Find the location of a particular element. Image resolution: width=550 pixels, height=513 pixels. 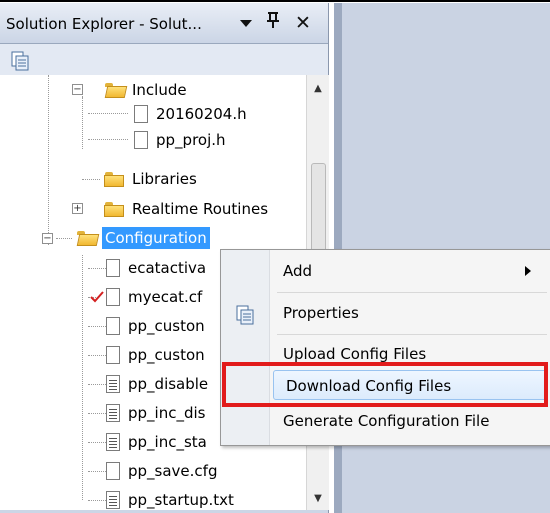

tree-item-configuration: Configuration is located at coordinates (143, 238).